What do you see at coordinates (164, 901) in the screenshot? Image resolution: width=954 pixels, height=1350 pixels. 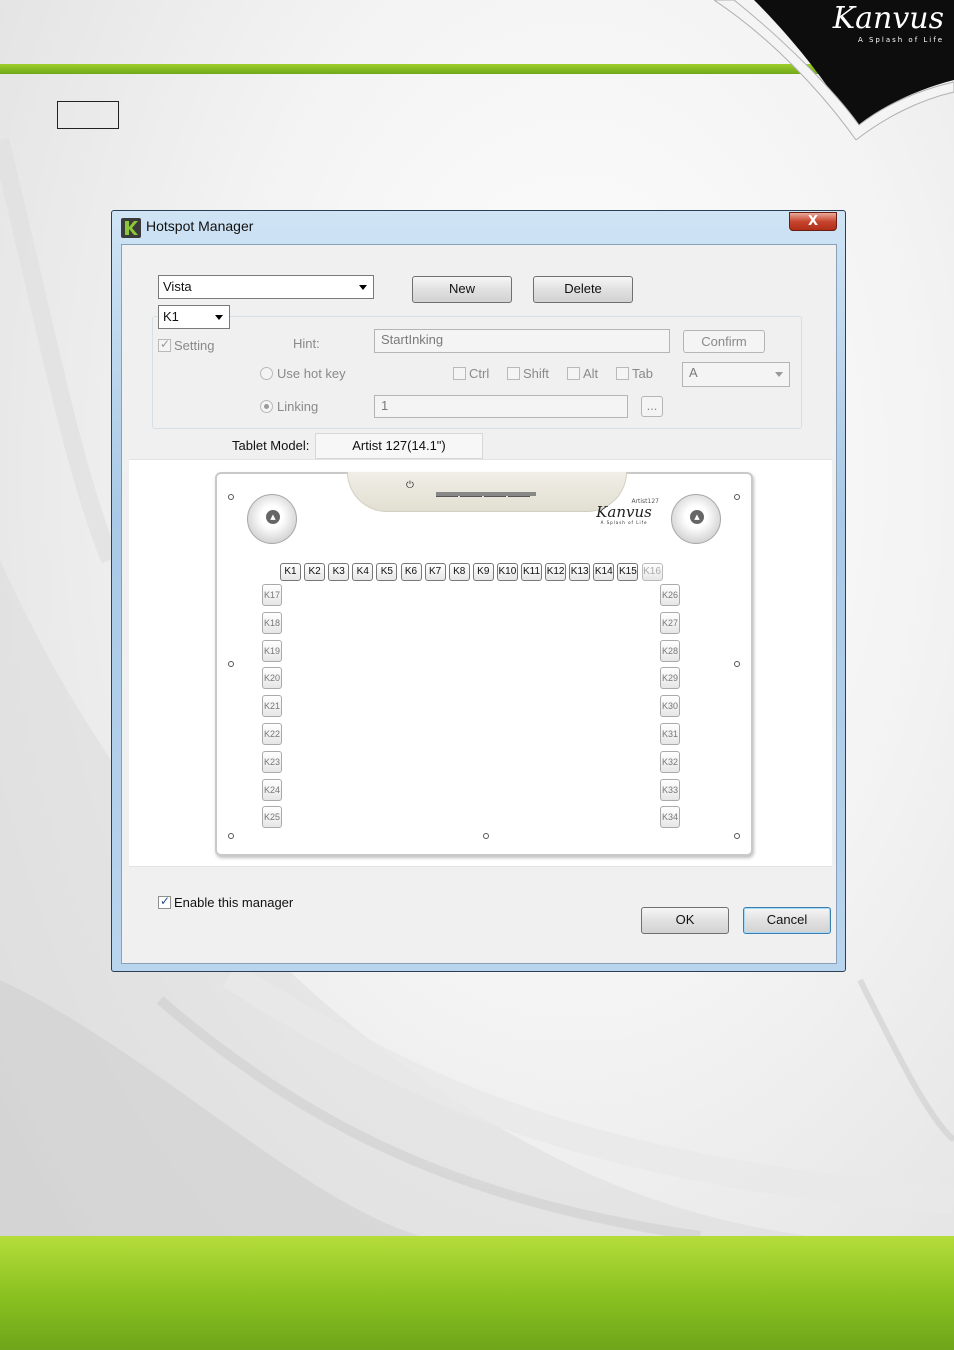 I see `checkbox-checked-icon` at bounding box center [164, 901].